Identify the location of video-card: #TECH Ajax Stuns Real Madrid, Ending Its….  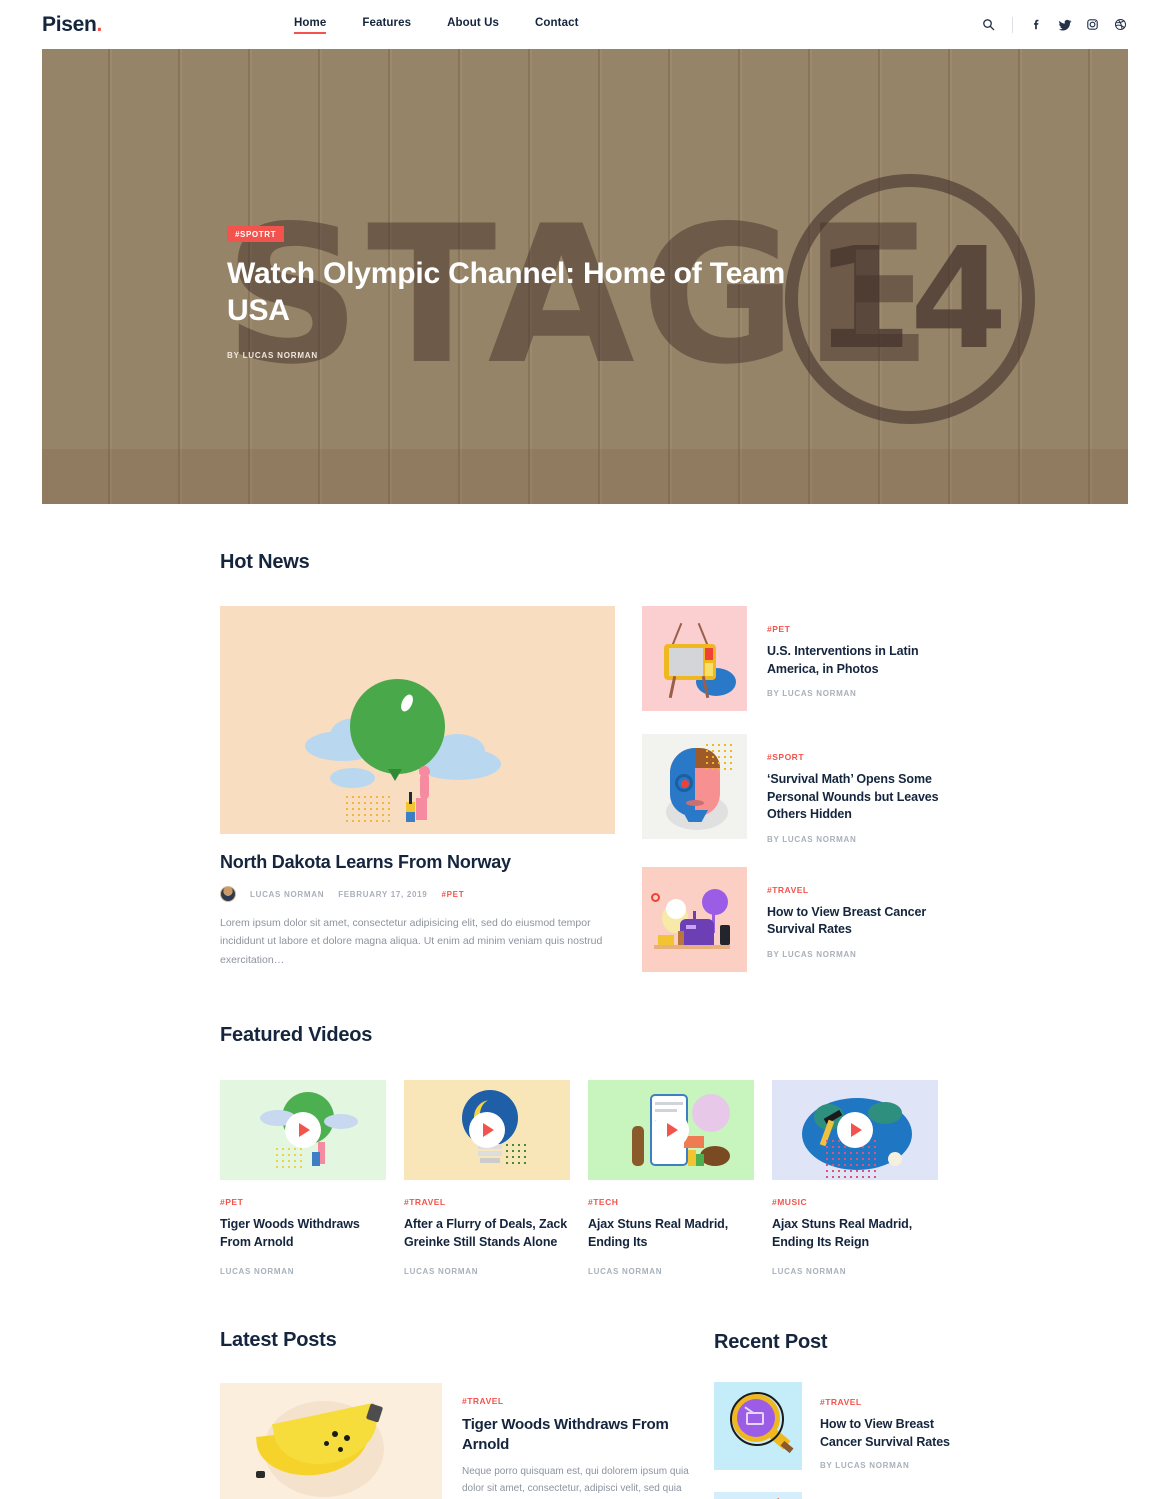
(671, 1177).